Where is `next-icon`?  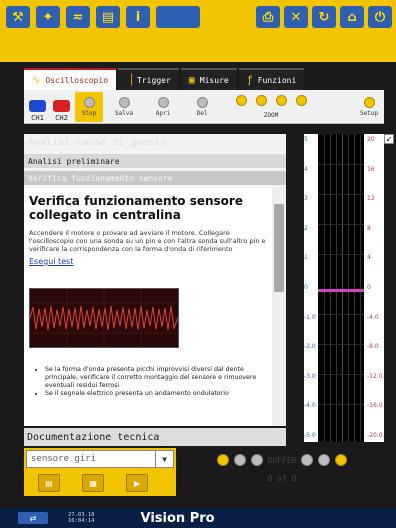 next-icon is located at coordinates (307, 460).